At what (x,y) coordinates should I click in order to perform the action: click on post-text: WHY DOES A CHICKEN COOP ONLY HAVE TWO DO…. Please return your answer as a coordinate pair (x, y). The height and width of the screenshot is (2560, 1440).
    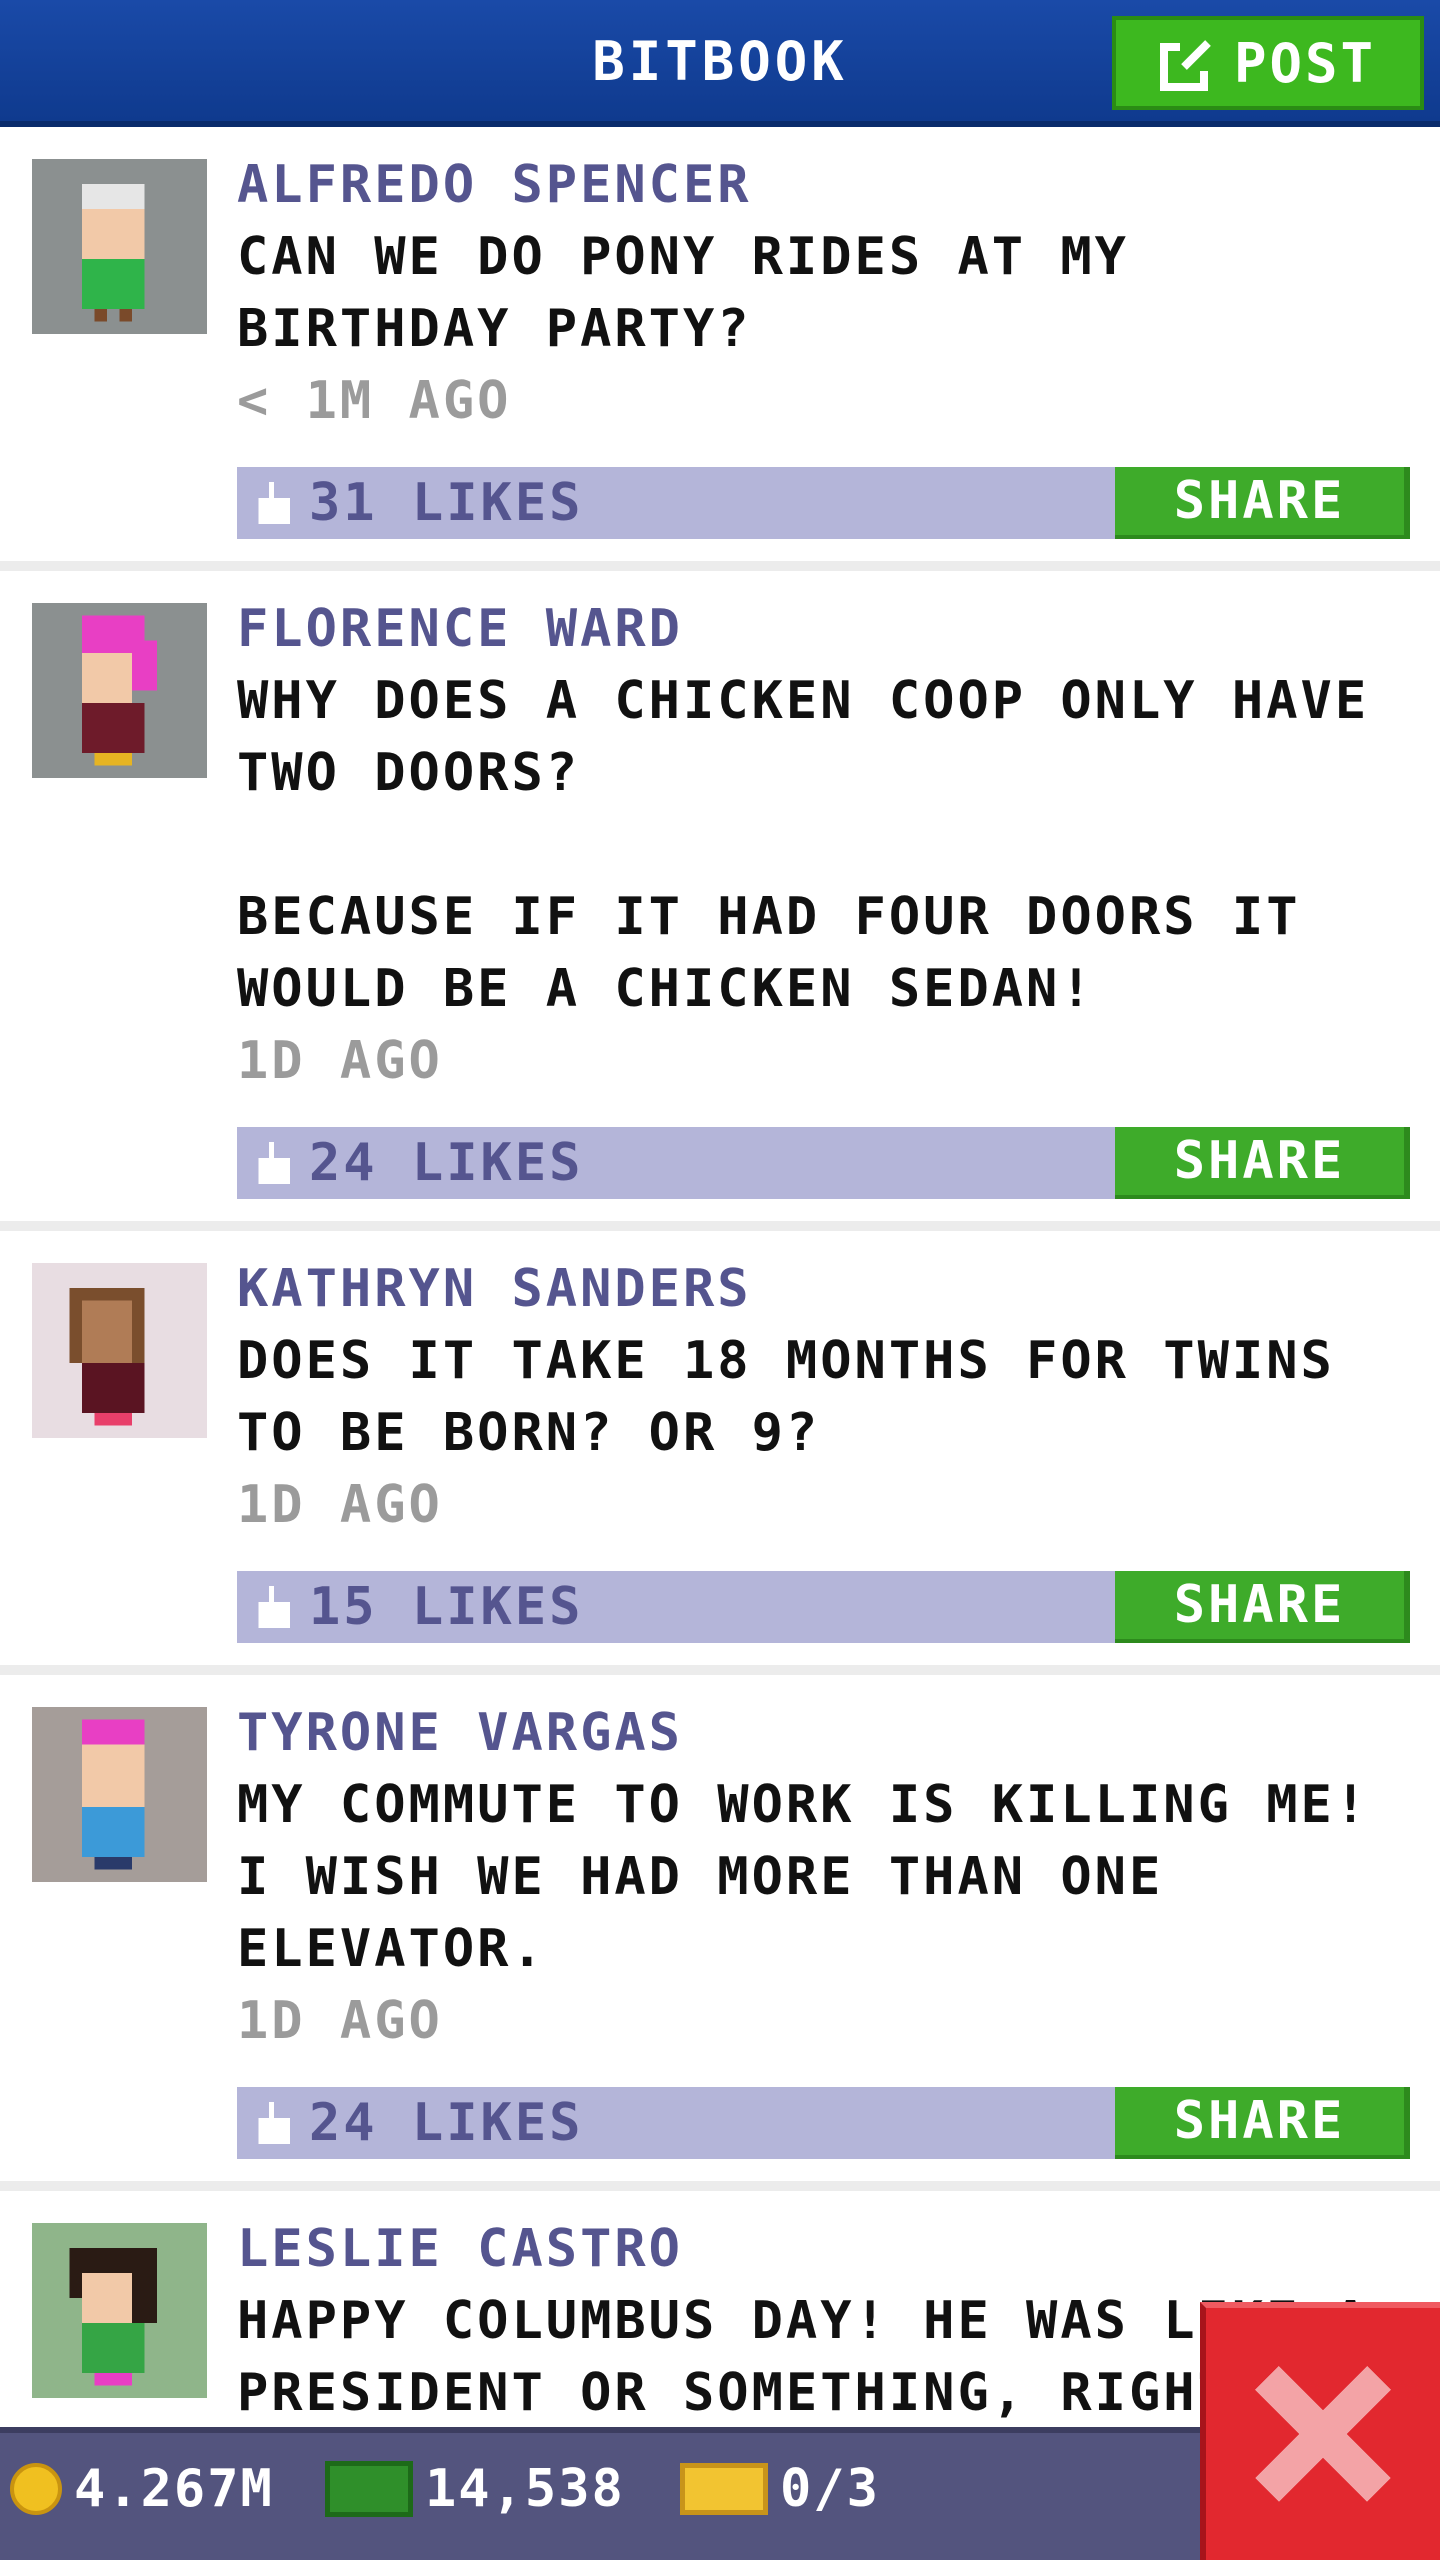
    Looking at the image, I should click on (803, 845).